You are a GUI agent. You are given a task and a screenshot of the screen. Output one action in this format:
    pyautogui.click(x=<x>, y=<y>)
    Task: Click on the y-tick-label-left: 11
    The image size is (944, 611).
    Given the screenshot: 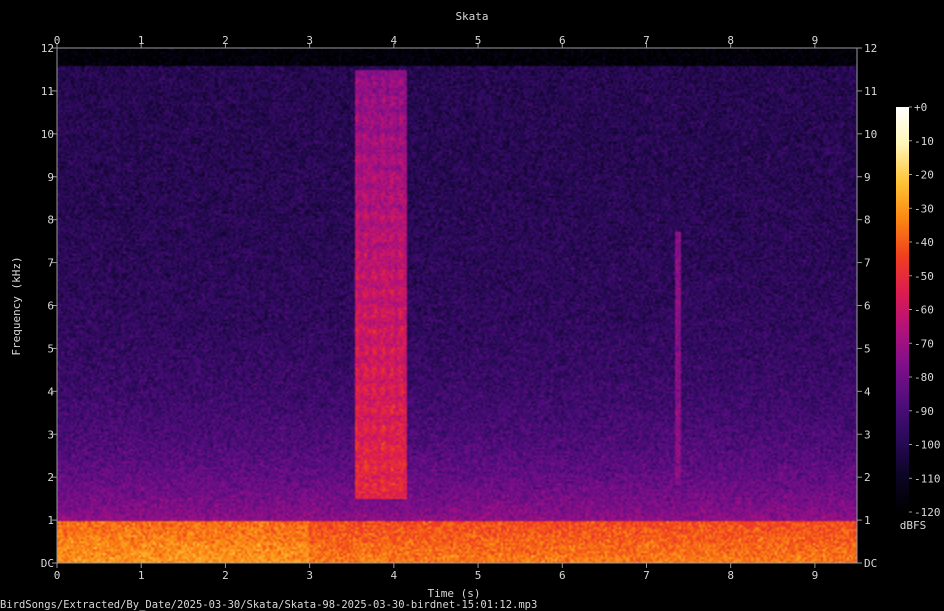 What is the action you would take?
    pyautogui.click(x=47, y=91)
    